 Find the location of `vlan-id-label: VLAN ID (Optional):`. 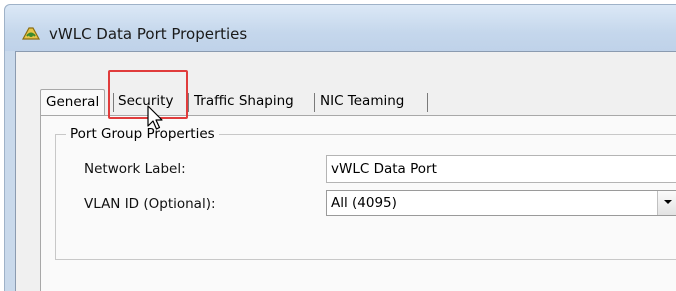

vlan-id-label: VLAN ID (Optional): is located at coordinates (150, 204).